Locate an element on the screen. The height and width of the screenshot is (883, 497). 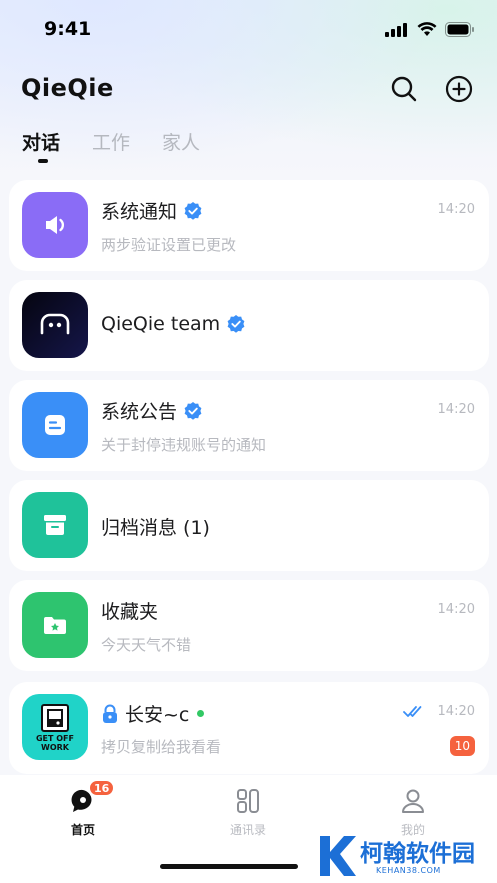
conversation-title: 归档消息 (1) is located at coordinates (155, 528).